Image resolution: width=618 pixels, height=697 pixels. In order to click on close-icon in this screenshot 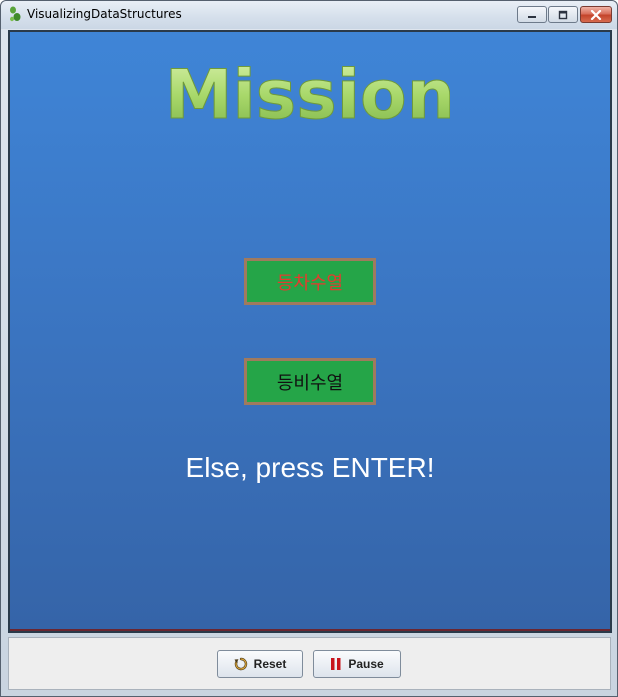, I will do `click(596, 14)`.